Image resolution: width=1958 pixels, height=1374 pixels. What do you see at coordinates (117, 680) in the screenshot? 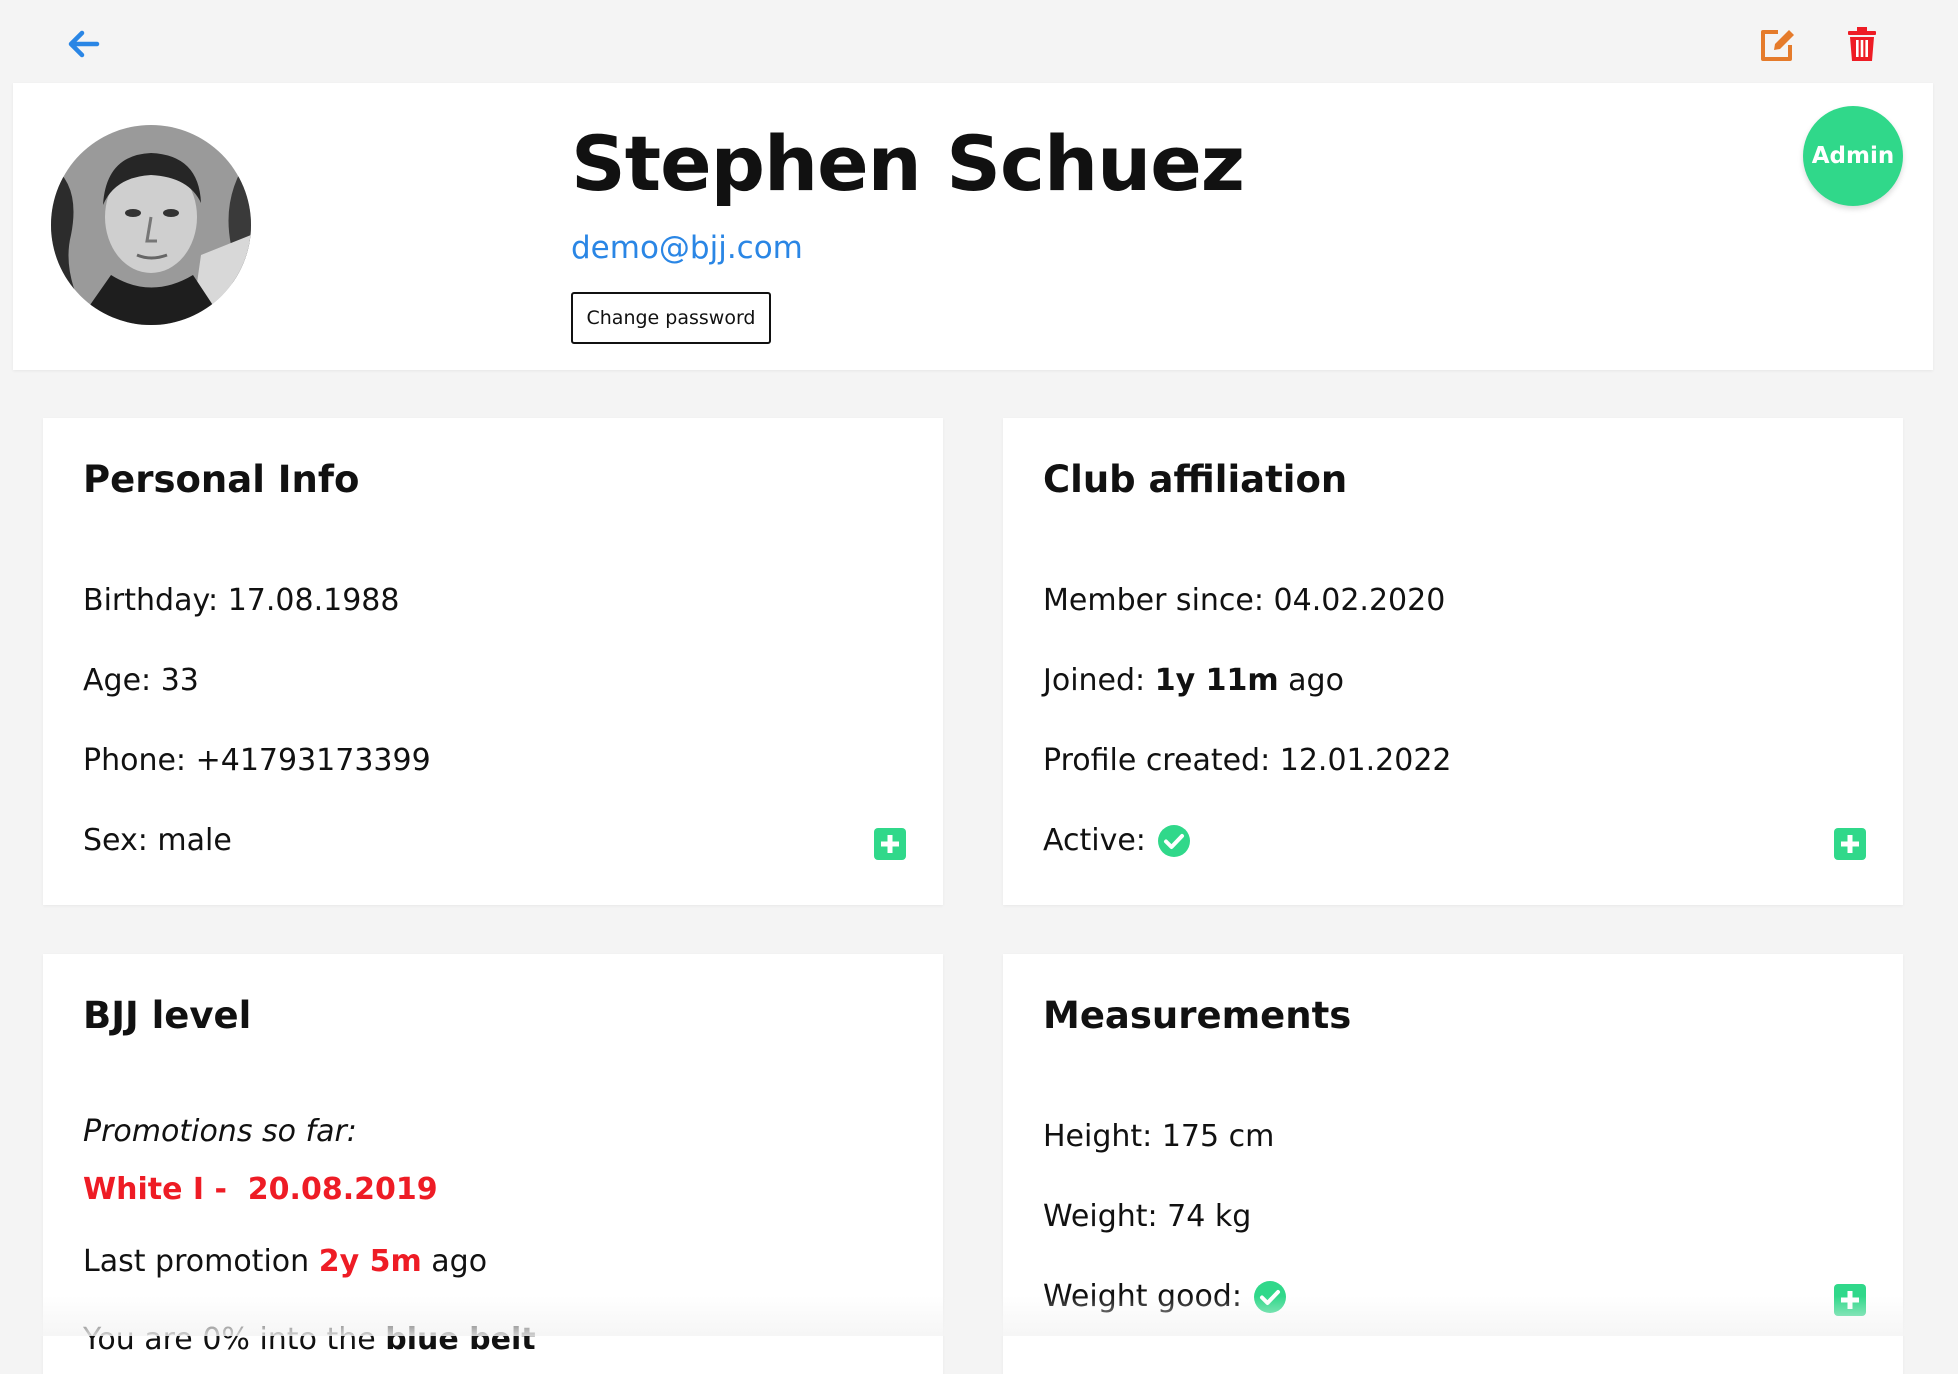
I see `age-label: Age:` at bounding box center [117, 680].